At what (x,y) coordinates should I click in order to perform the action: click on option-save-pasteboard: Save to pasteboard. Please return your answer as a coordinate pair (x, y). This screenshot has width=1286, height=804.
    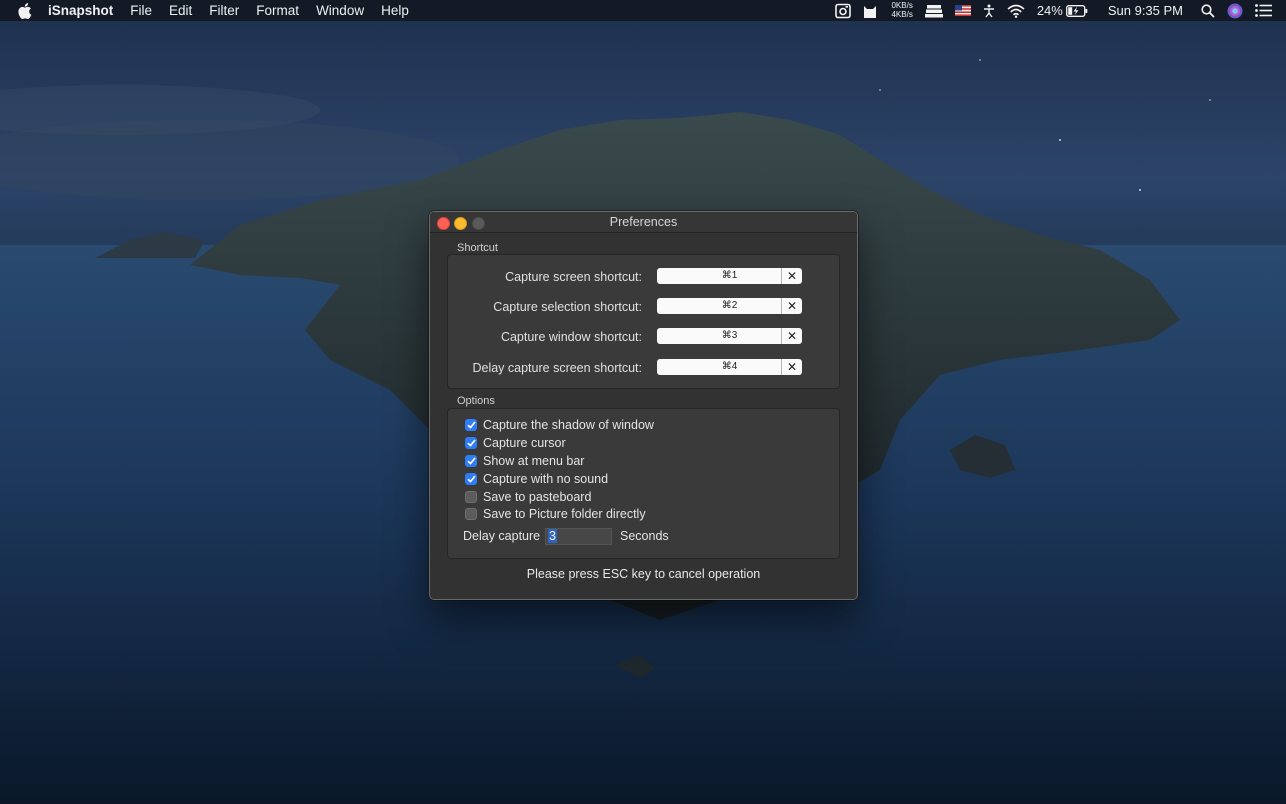
    Looking at the image, I should click on (528, 497).